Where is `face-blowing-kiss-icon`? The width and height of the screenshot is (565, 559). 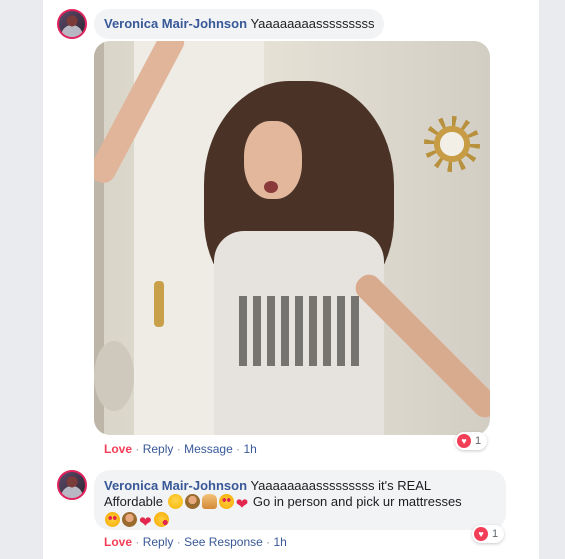 face-blowing-kiss-icon is located at coordinates (161, 519).